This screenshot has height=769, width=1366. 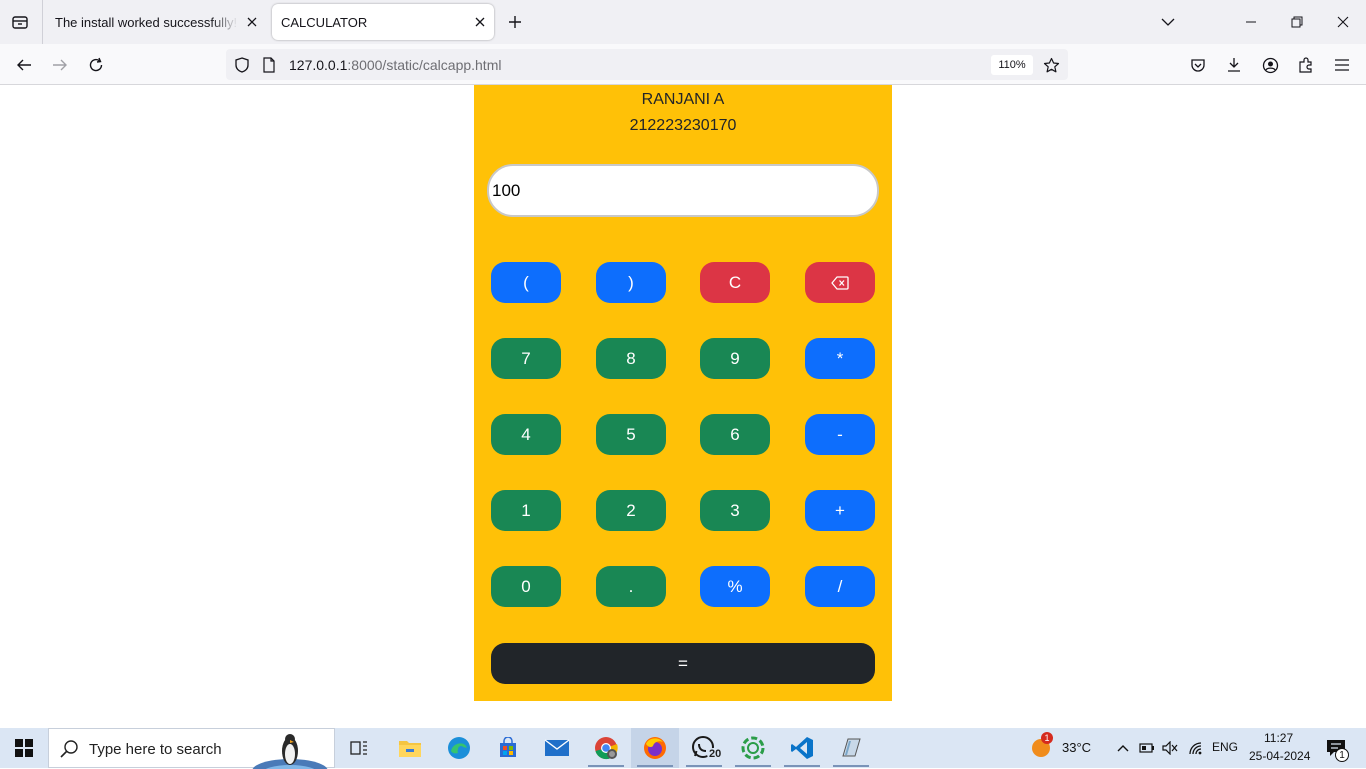 I want to click on tab-calculator: CALCULATOR, so click(x=383, y=22).